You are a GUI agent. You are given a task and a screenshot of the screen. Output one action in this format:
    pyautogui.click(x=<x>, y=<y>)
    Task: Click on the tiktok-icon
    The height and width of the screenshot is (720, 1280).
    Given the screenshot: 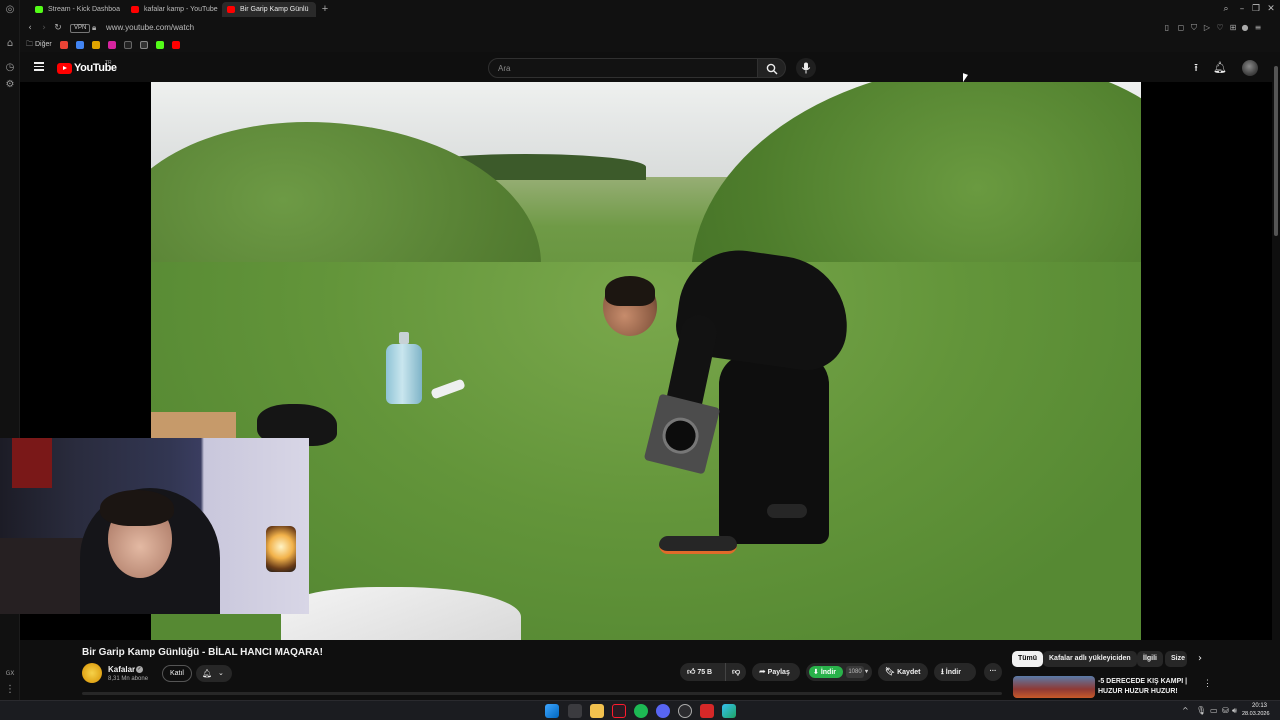 What is the action you would take?
    pyautogui.click(x=128, y=45)
    